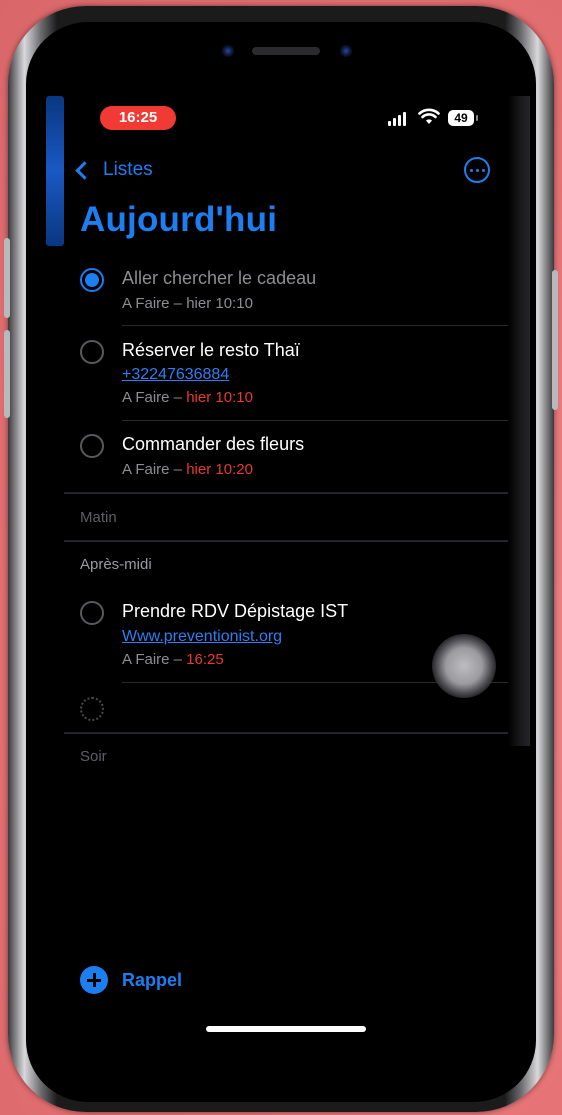 The width and height of the screenshot is (562, 1115). What do you see at coordinates (84, 170) in the screenshot?
I see `chevron-left-icon` at bounding box center [84, 170].